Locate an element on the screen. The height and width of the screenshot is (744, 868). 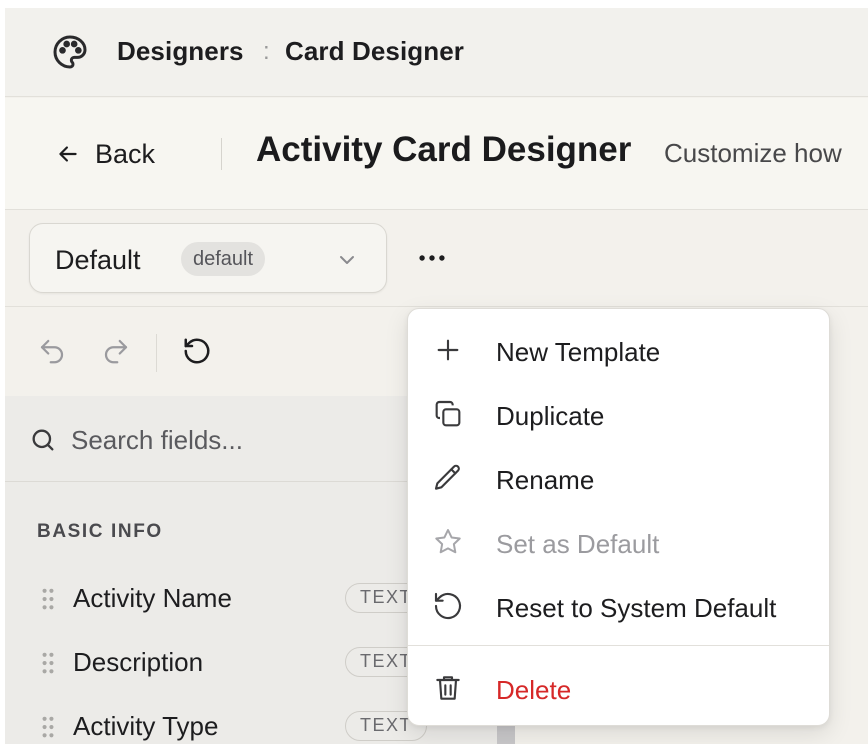
menu-item-label: Reset to System Default is located at coordinates (636, 608).